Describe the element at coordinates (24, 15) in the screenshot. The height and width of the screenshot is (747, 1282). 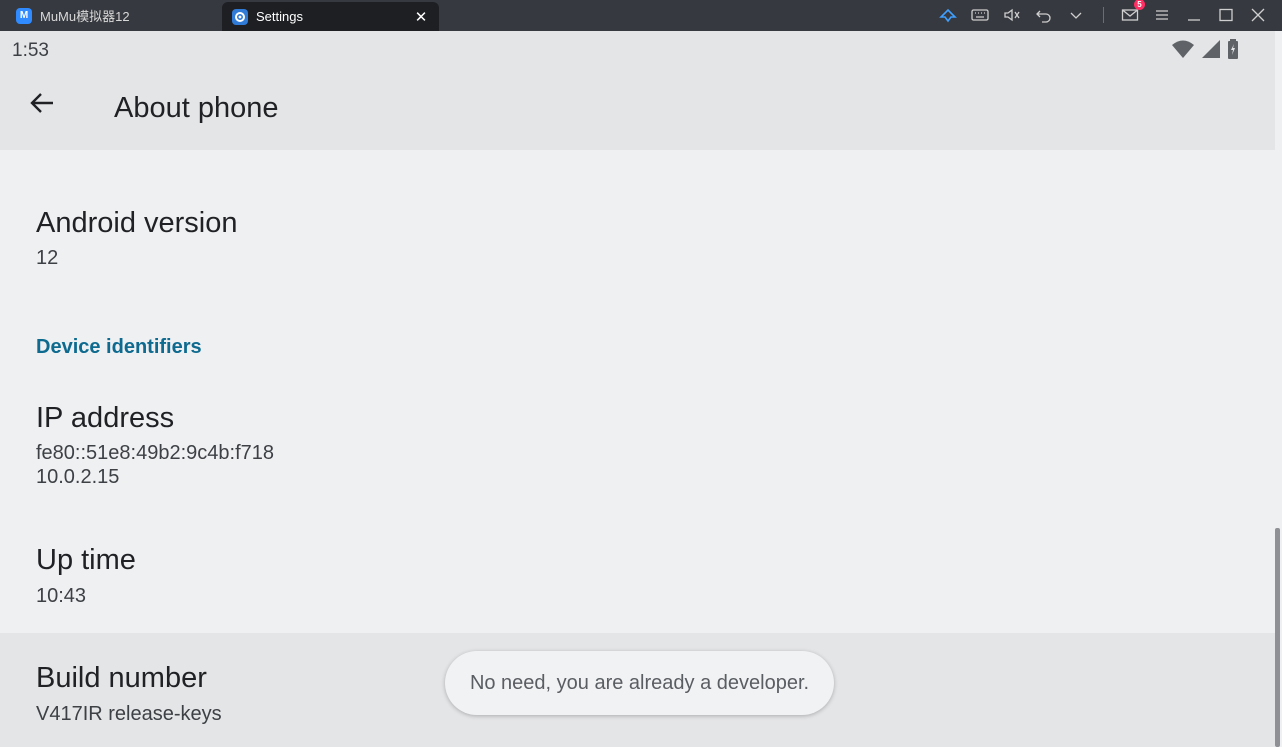
I see `mumu-logo-icon: M` at that location.